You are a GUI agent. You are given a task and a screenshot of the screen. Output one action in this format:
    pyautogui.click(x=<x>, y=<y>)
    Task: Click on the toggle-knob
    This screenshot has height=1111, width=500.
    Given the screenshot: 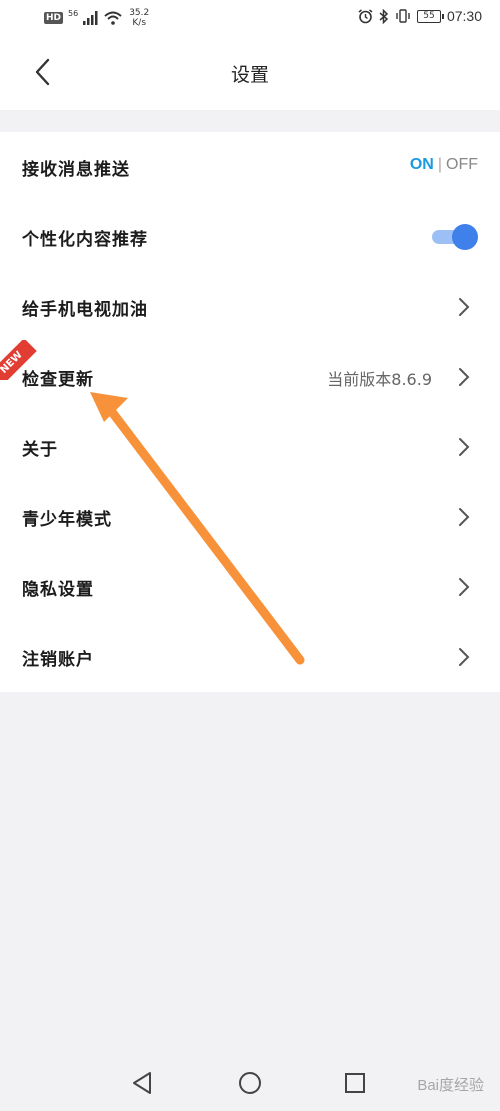 What is the action you would take?
    pyautogui.click(x=465, y=237)
    